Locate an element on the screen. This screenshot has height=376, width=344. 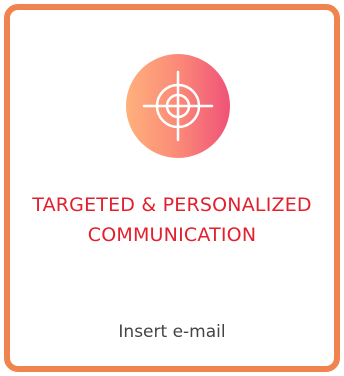
target-crosshair-icon is located at coordinates (178, 106).